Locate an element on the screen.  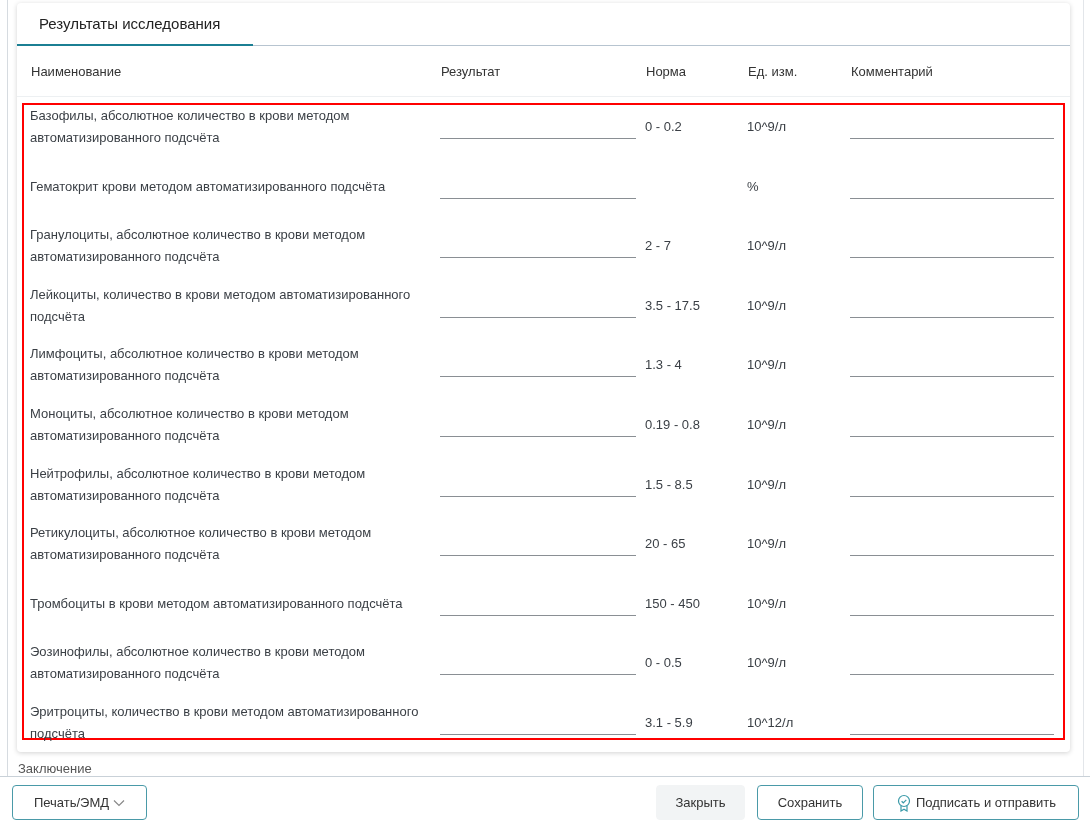
column-header: Норма is located at coordinates (666, 71).